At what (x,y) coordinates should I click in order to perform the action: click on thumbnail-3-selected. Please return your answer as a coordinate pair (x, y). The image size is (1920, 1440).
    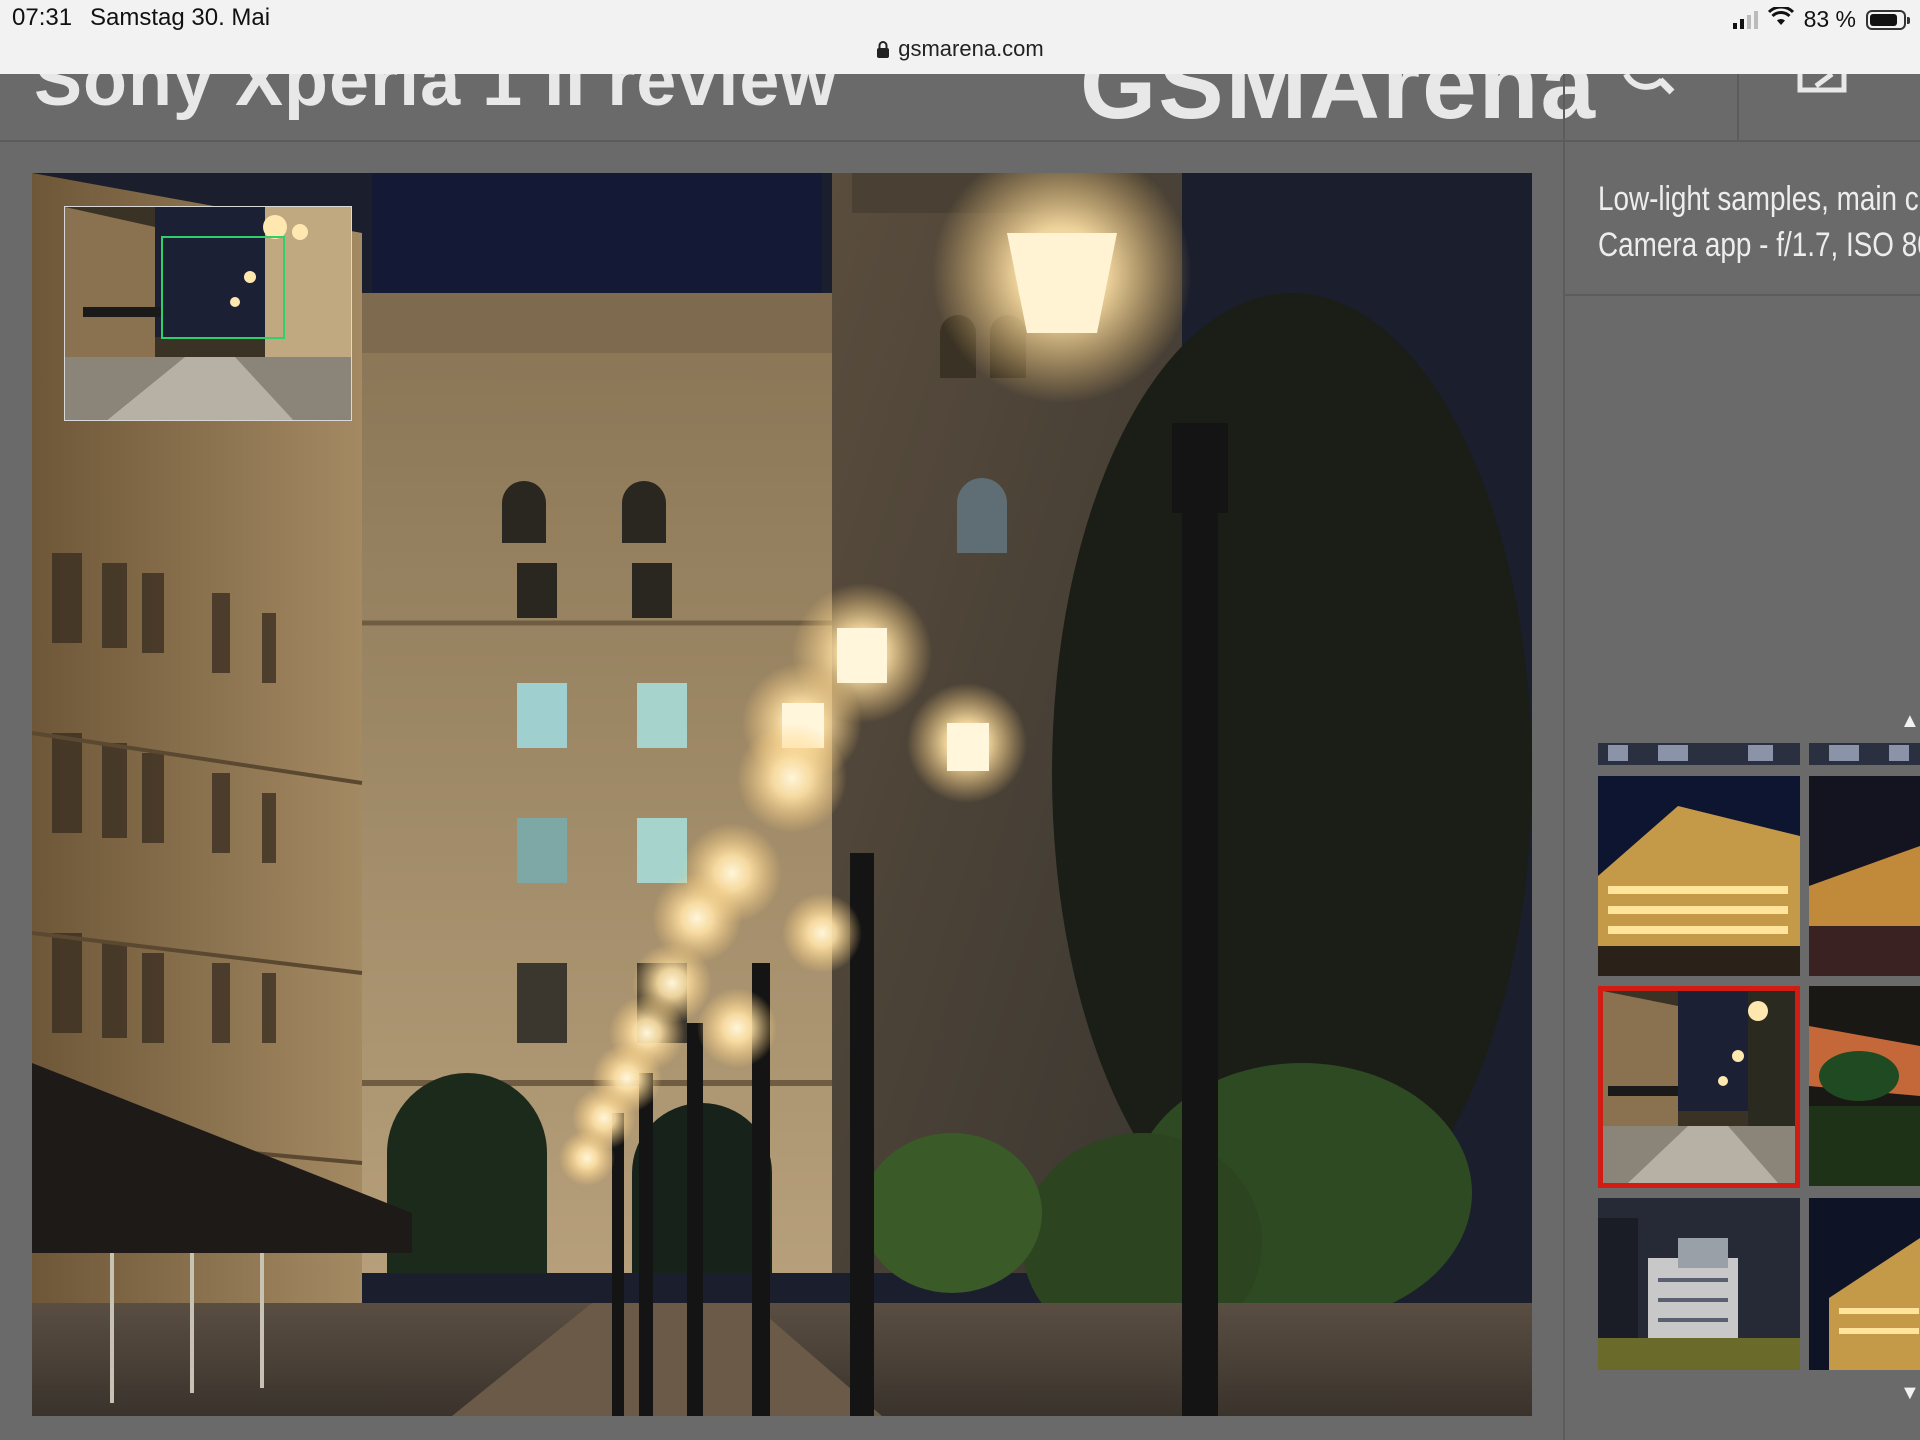
    Looking at the image, I should click on (1699, 1087).